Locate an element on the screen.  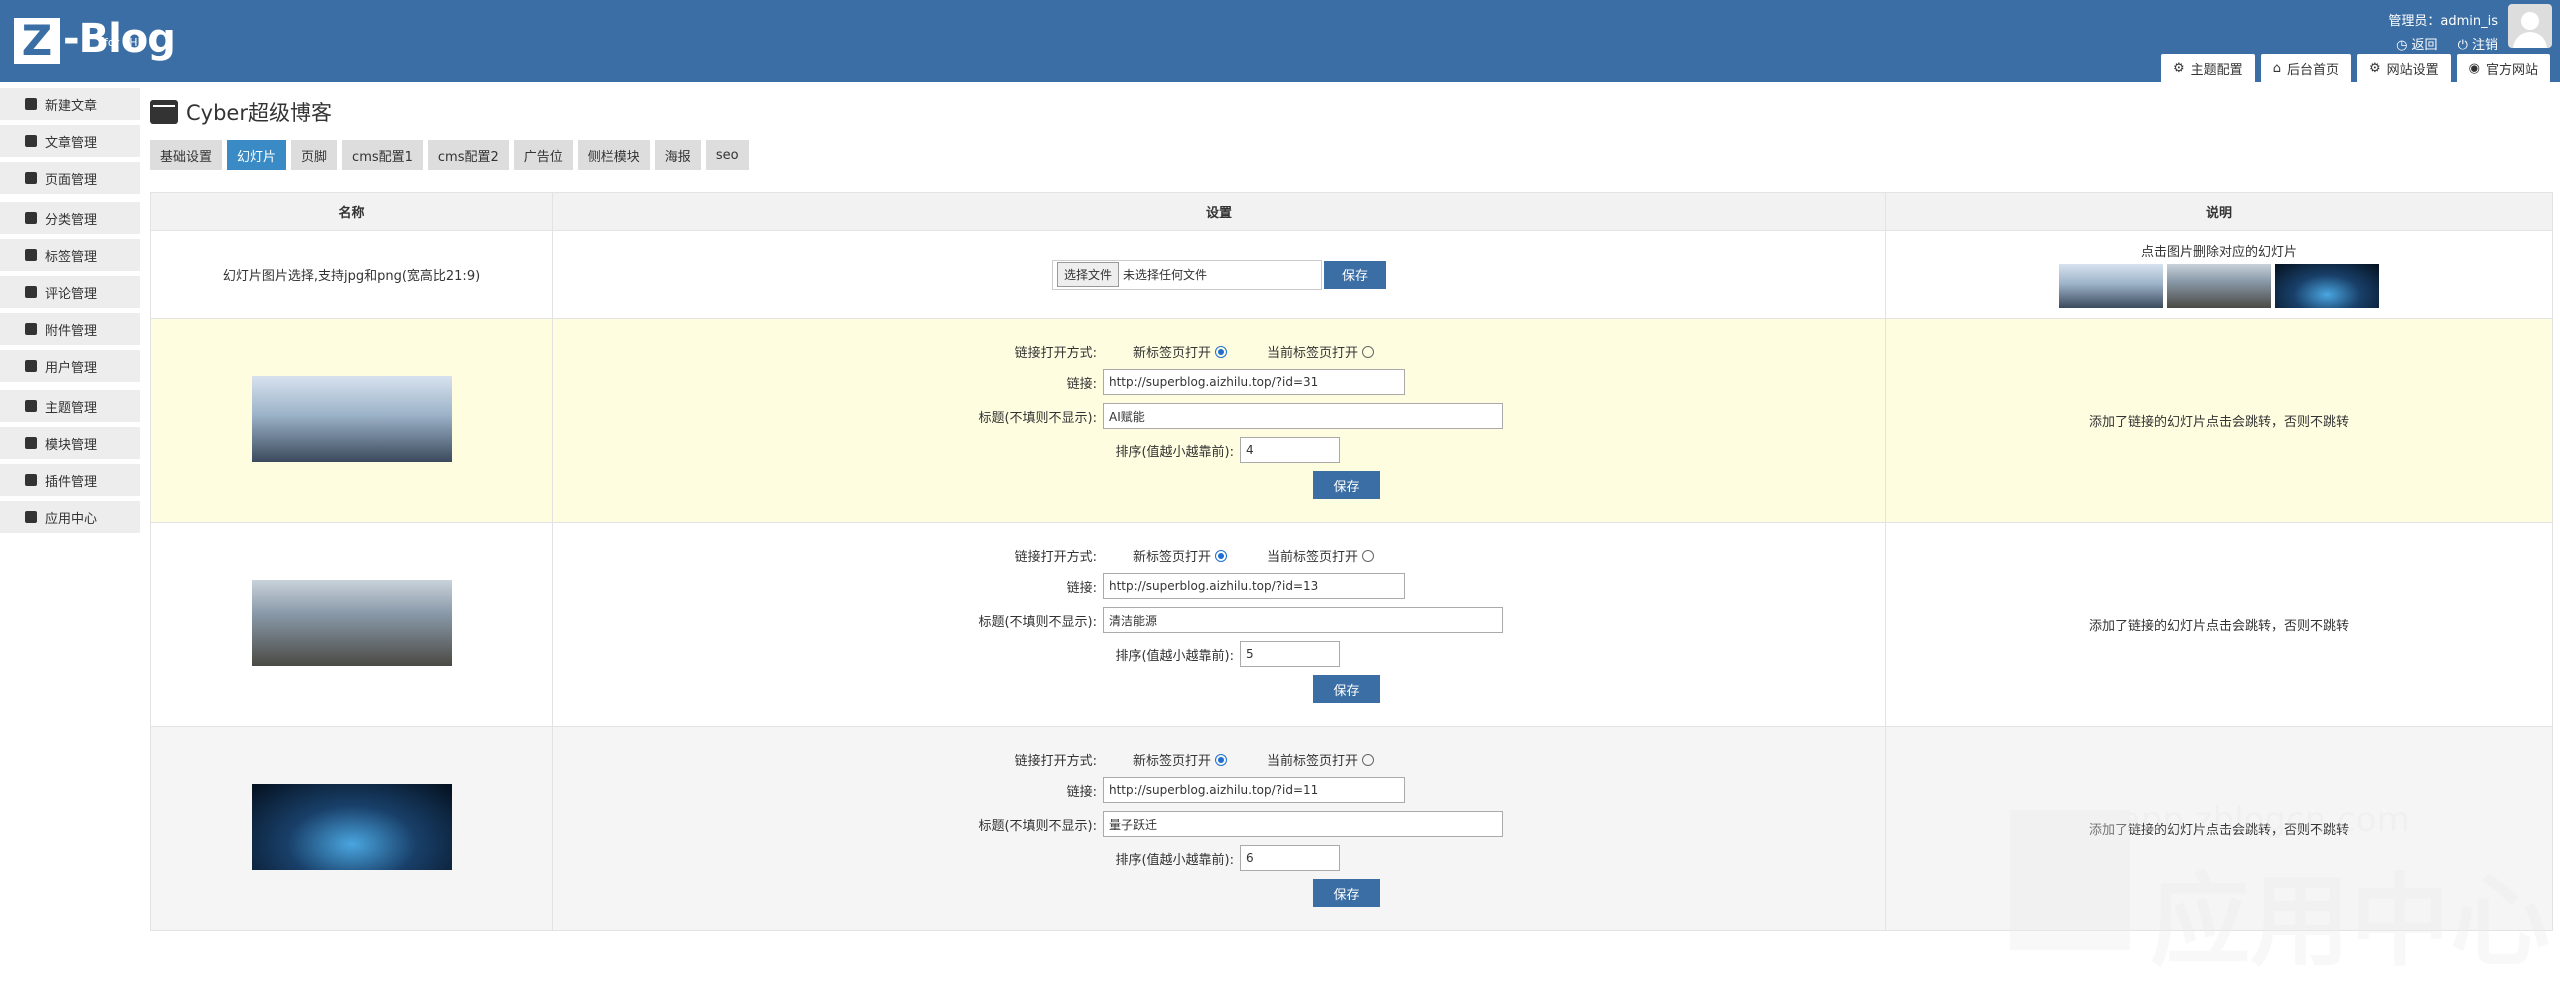
sidebar-item-comments: 评论管理 is located at coordinates (70, 292).